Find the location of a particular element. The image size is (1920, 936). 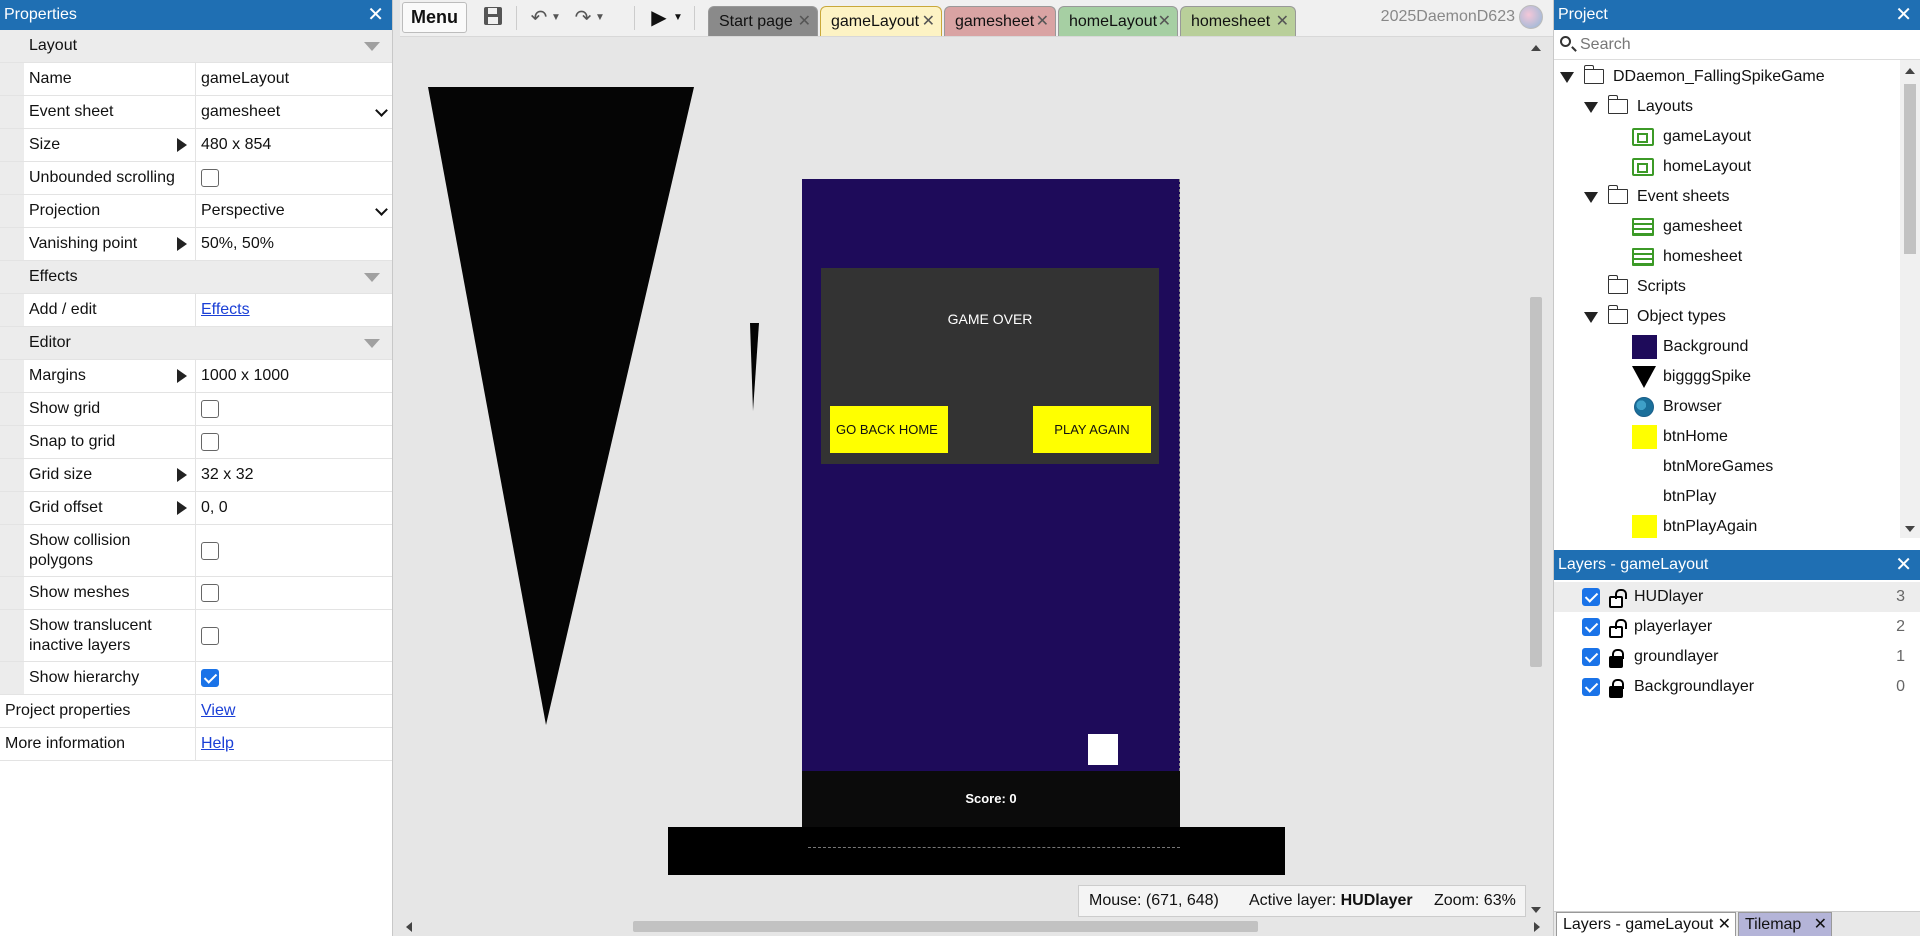

snap-to-grid-checkbox is located at coordinates (210, 442).